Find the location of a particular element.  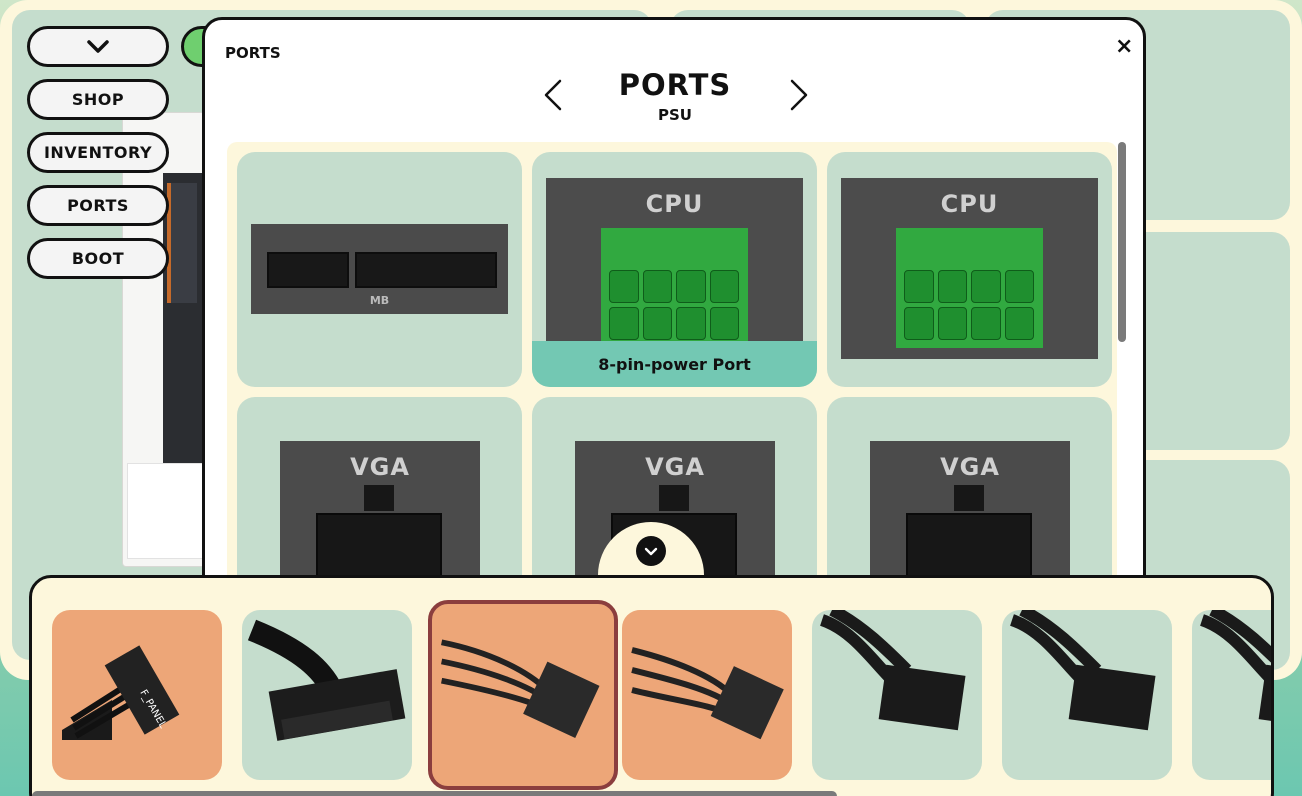

chevron-left-icon is located at coordinates (553, 95).